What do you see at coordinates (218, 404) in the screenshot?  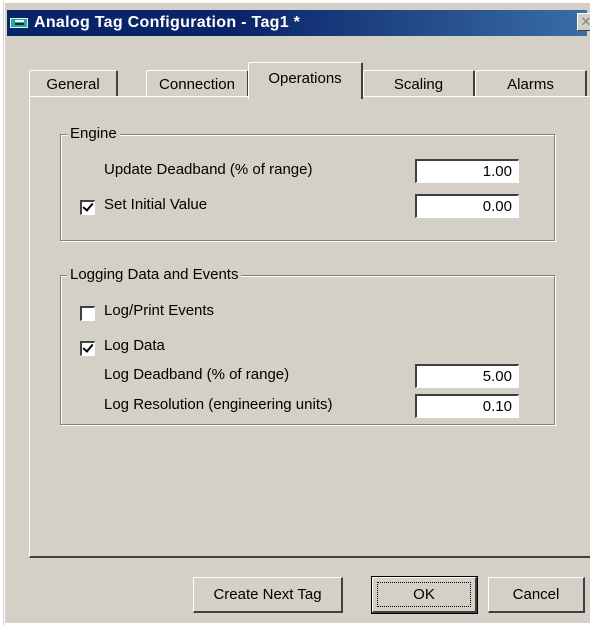 I see `log-resolution-label: Log Resolution (engineering units)` at bounding box center [218, 404].